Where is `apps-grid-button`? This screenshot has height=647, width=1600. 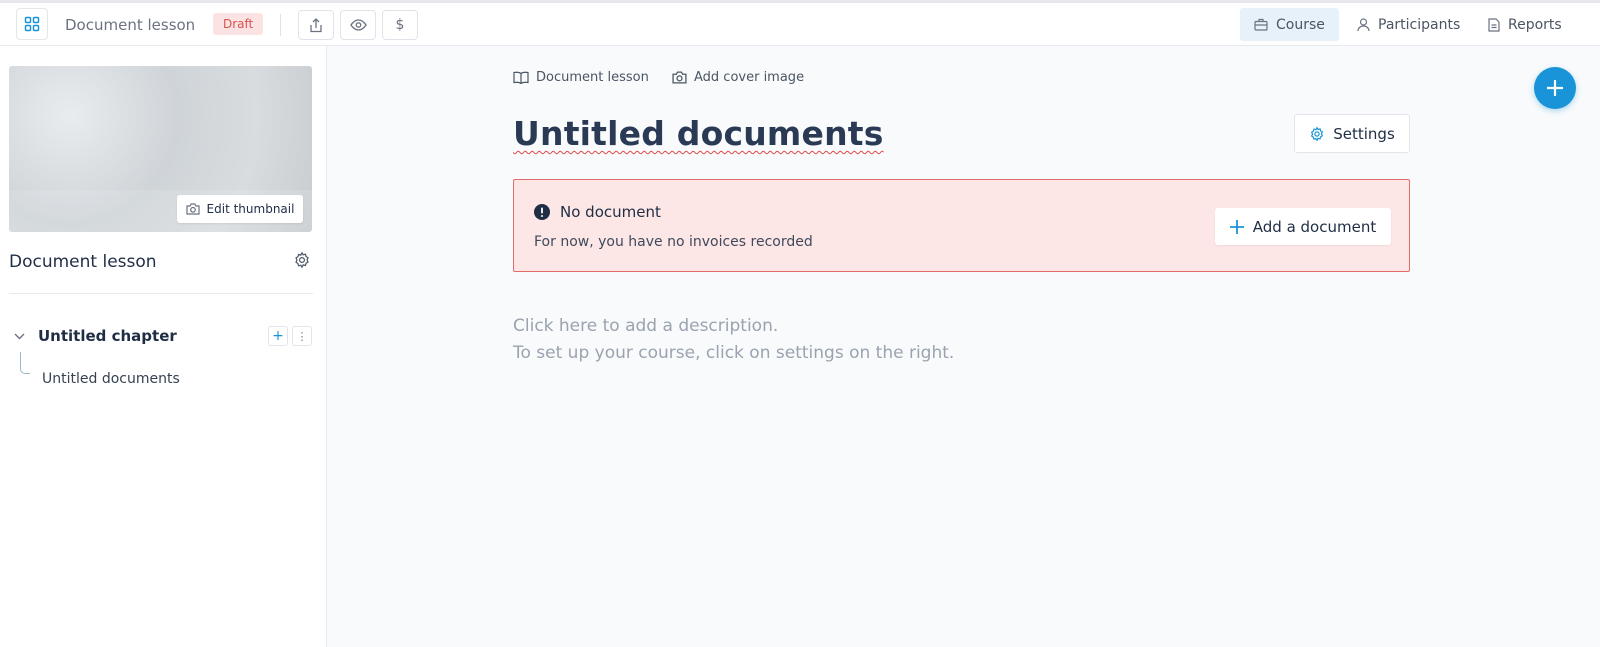
apps-grid-button is located at coordinates (32, 24).